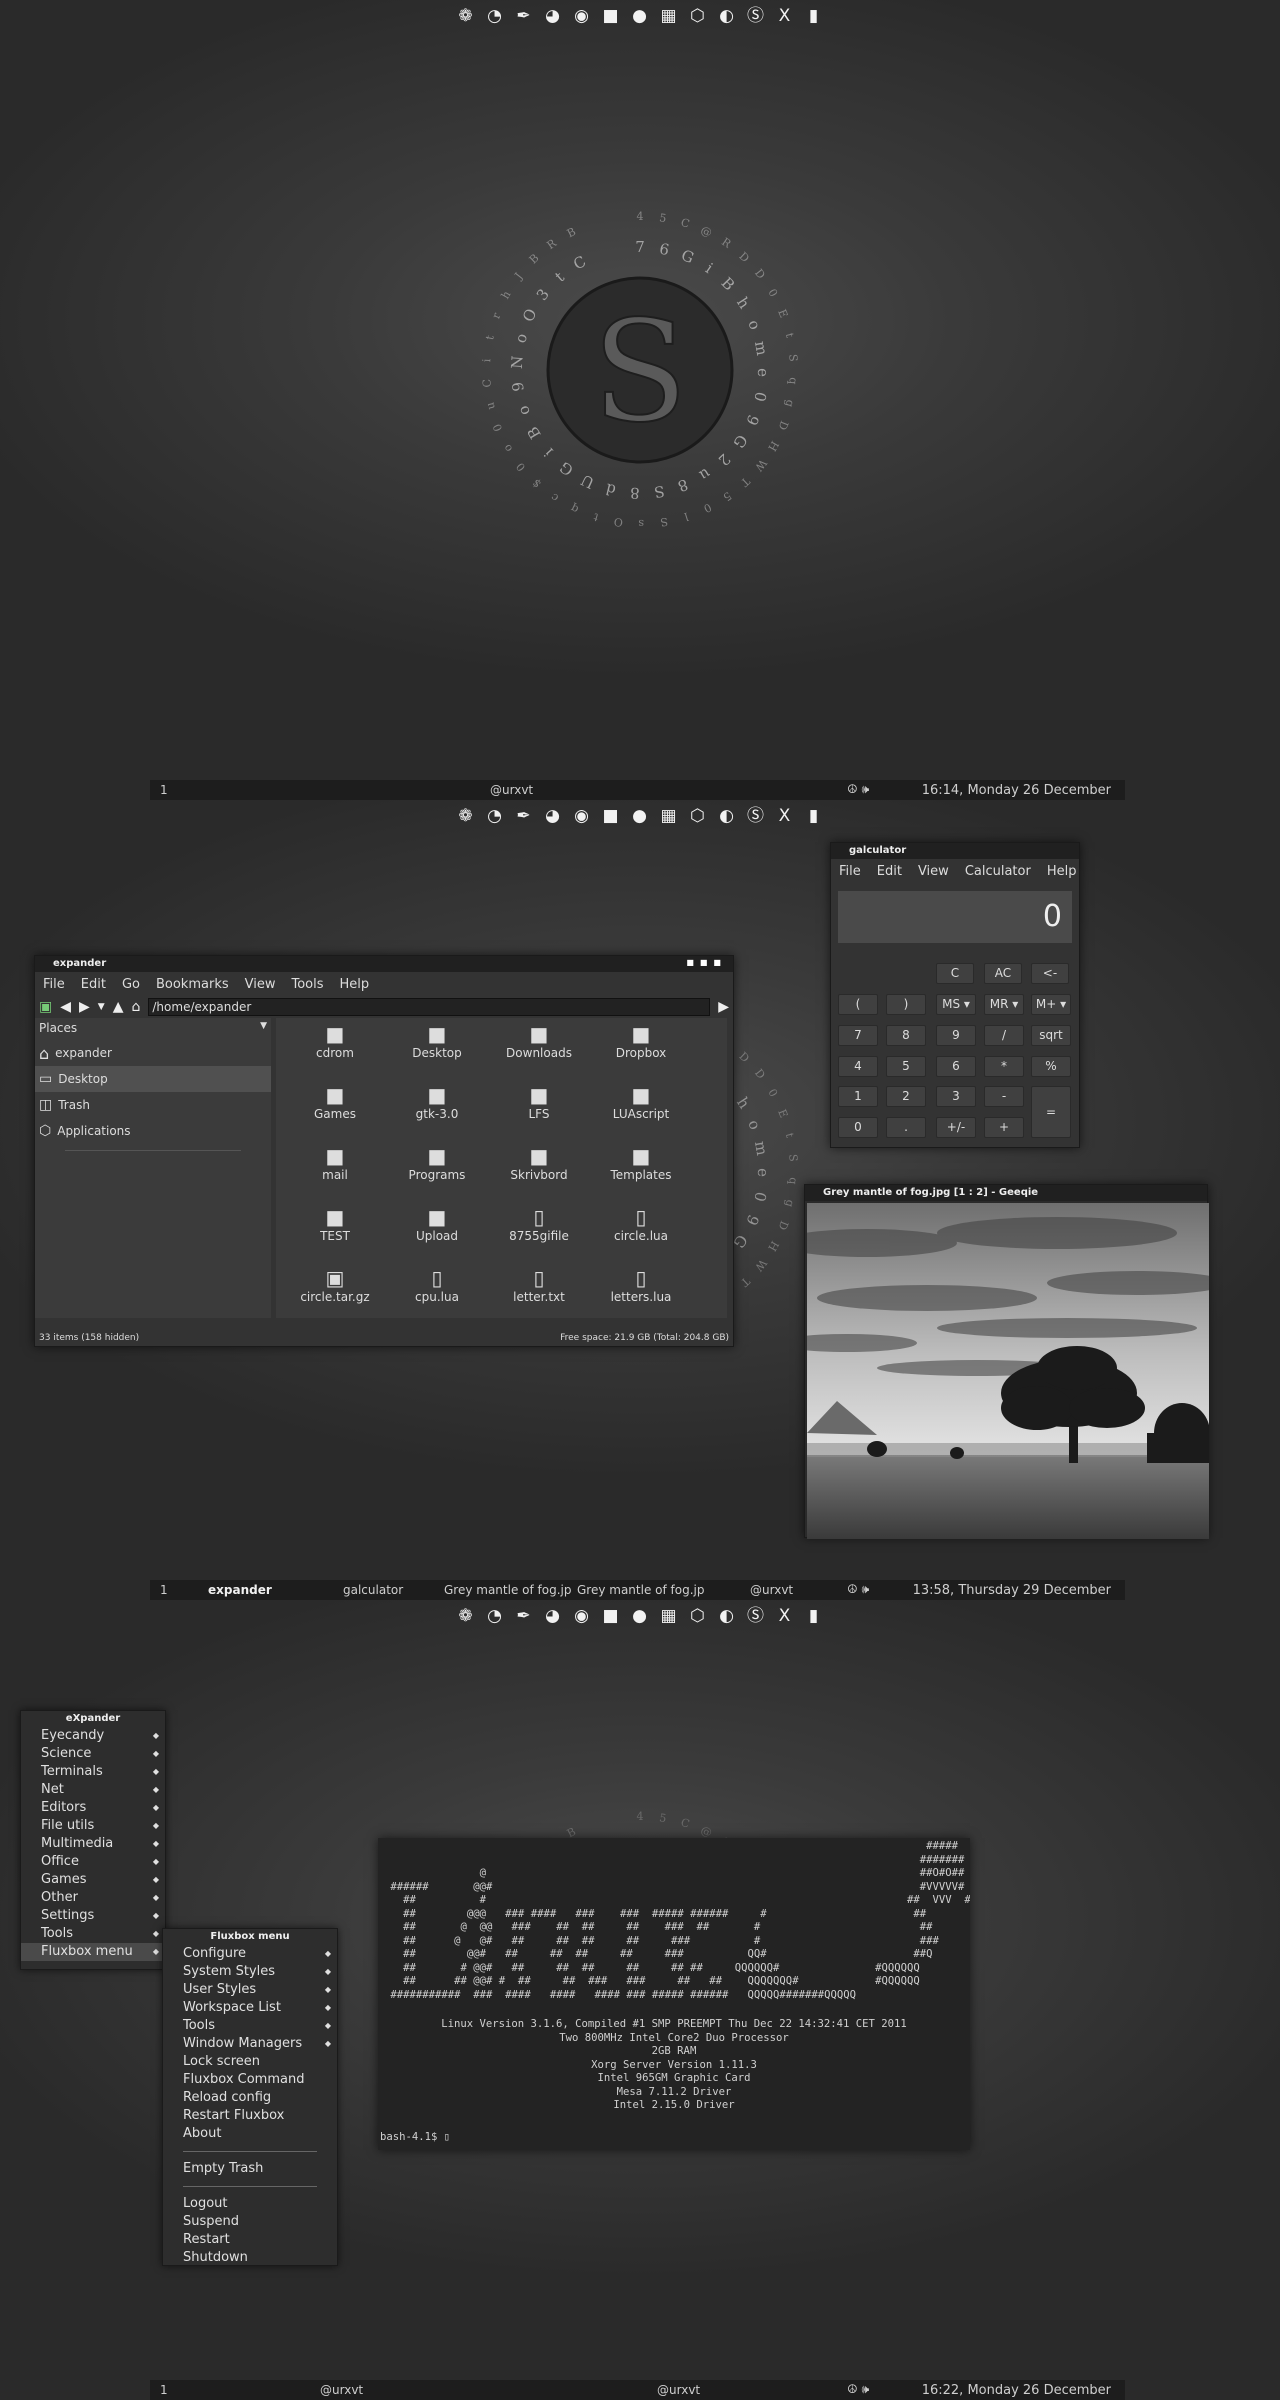 This screenshot has width=1280, height=2400. I want to click on menu-calculator: Calculator, so click(998, 871).